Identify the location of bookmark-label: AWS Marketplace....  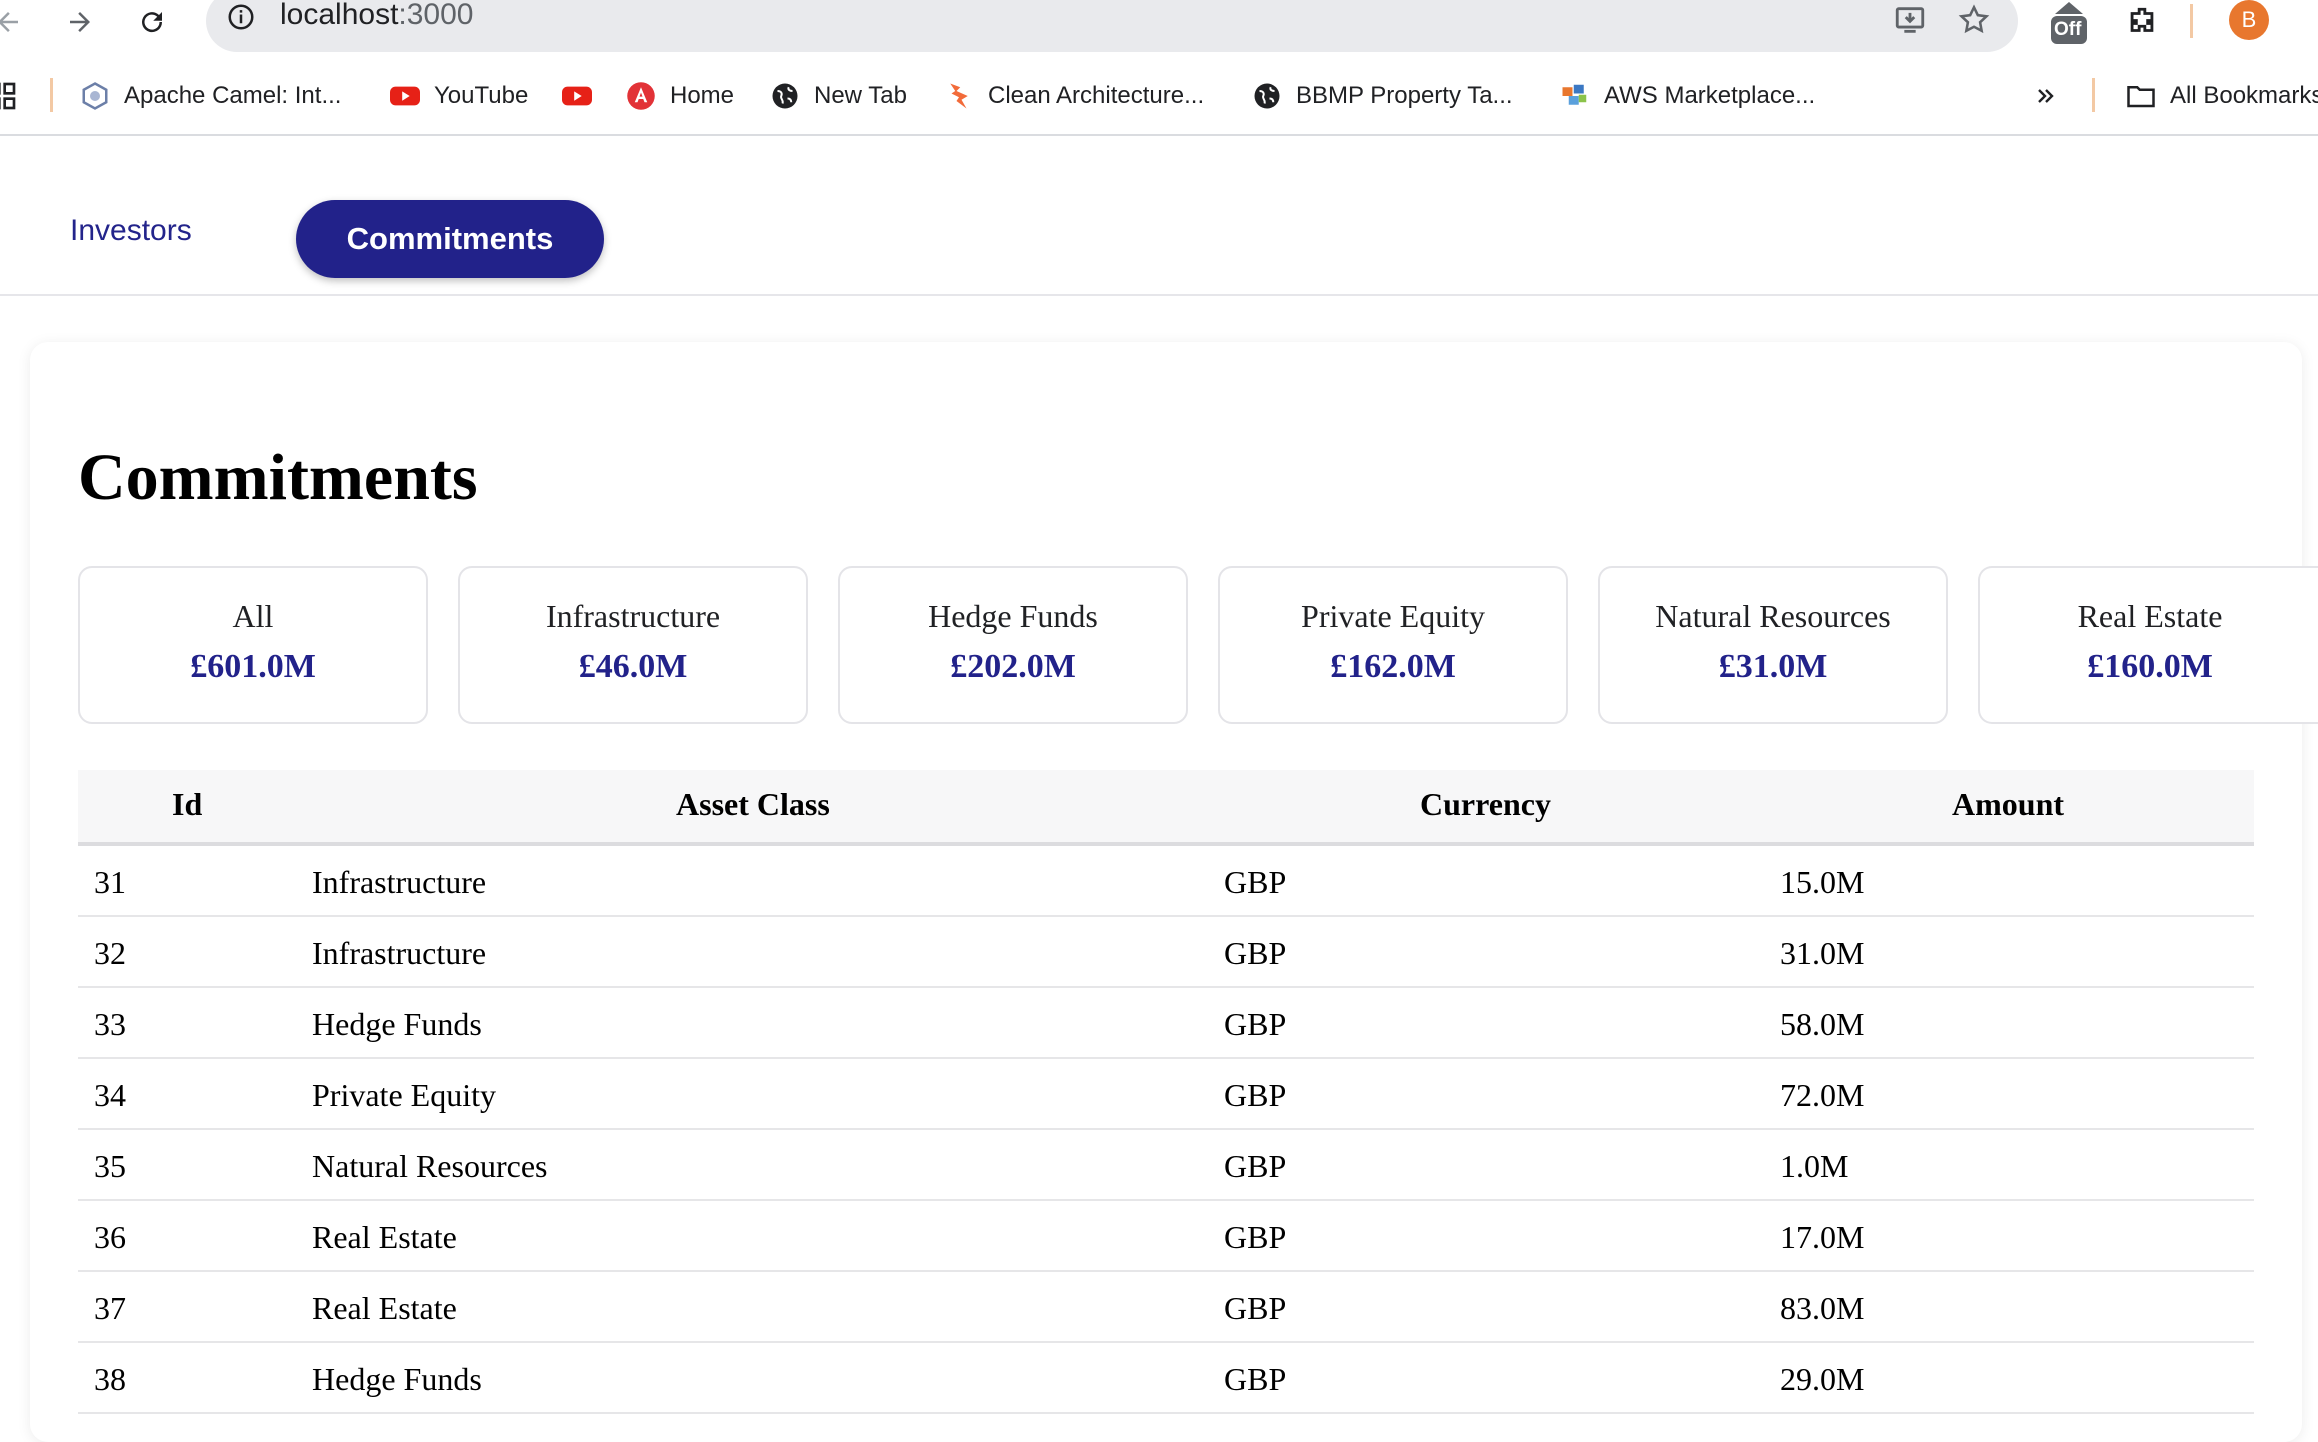
(1710, 95).